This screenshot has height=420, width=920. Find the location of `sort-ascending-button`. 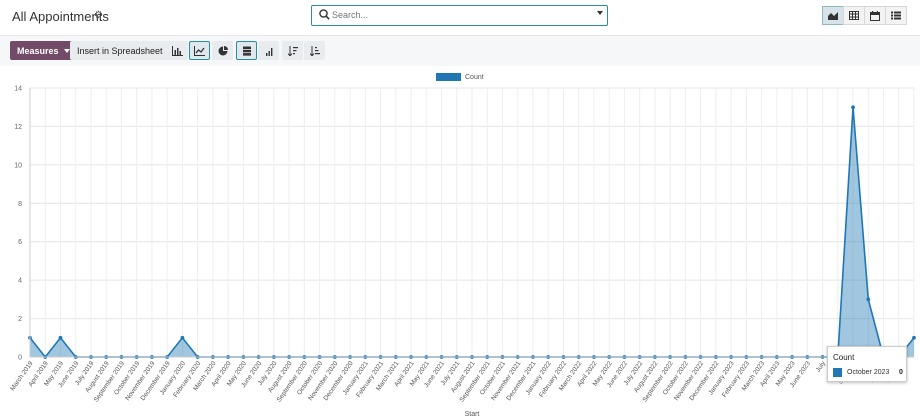

sort-ascending-button is located at coordinates (314, 50).